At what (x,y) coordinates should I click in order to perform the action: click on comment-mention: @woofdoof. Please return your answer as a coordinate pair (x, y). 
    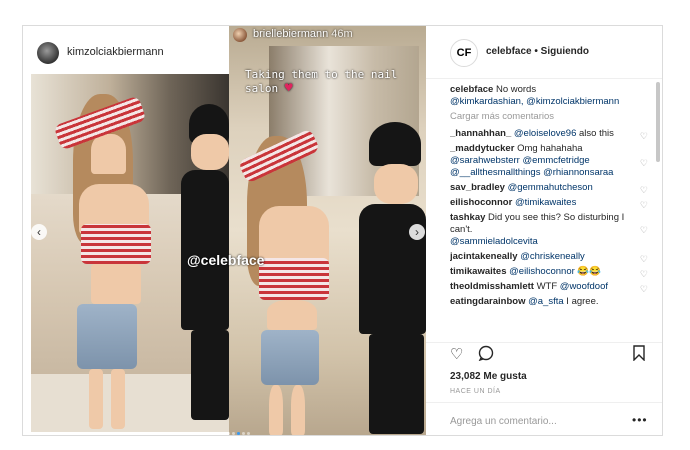
    Looking at the image, I should click on (584, 286).